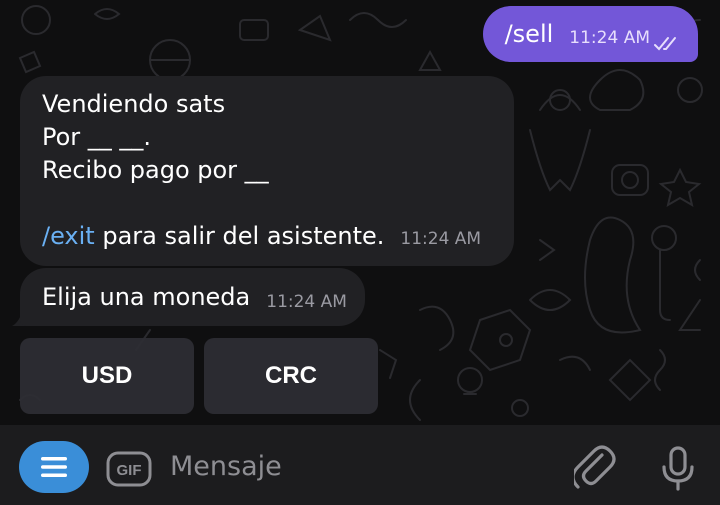  Describe the element at coordinates (291, 376) in the screenshot. I see `currency-button-crc: CRC` at that location.